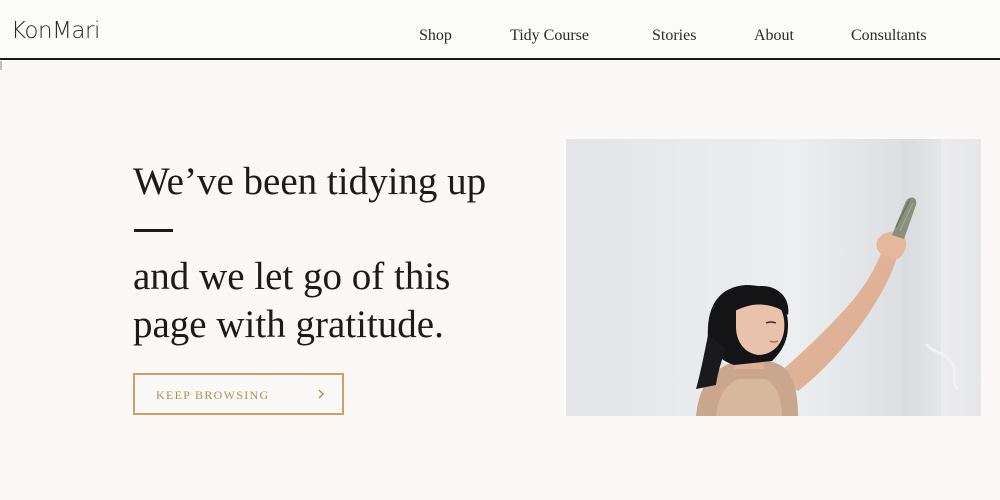 This screenshot has width=1000, height=500. Describe the element at coordinates (321, 394) in the screenshot. I see `chevron-right-icon` at that location.